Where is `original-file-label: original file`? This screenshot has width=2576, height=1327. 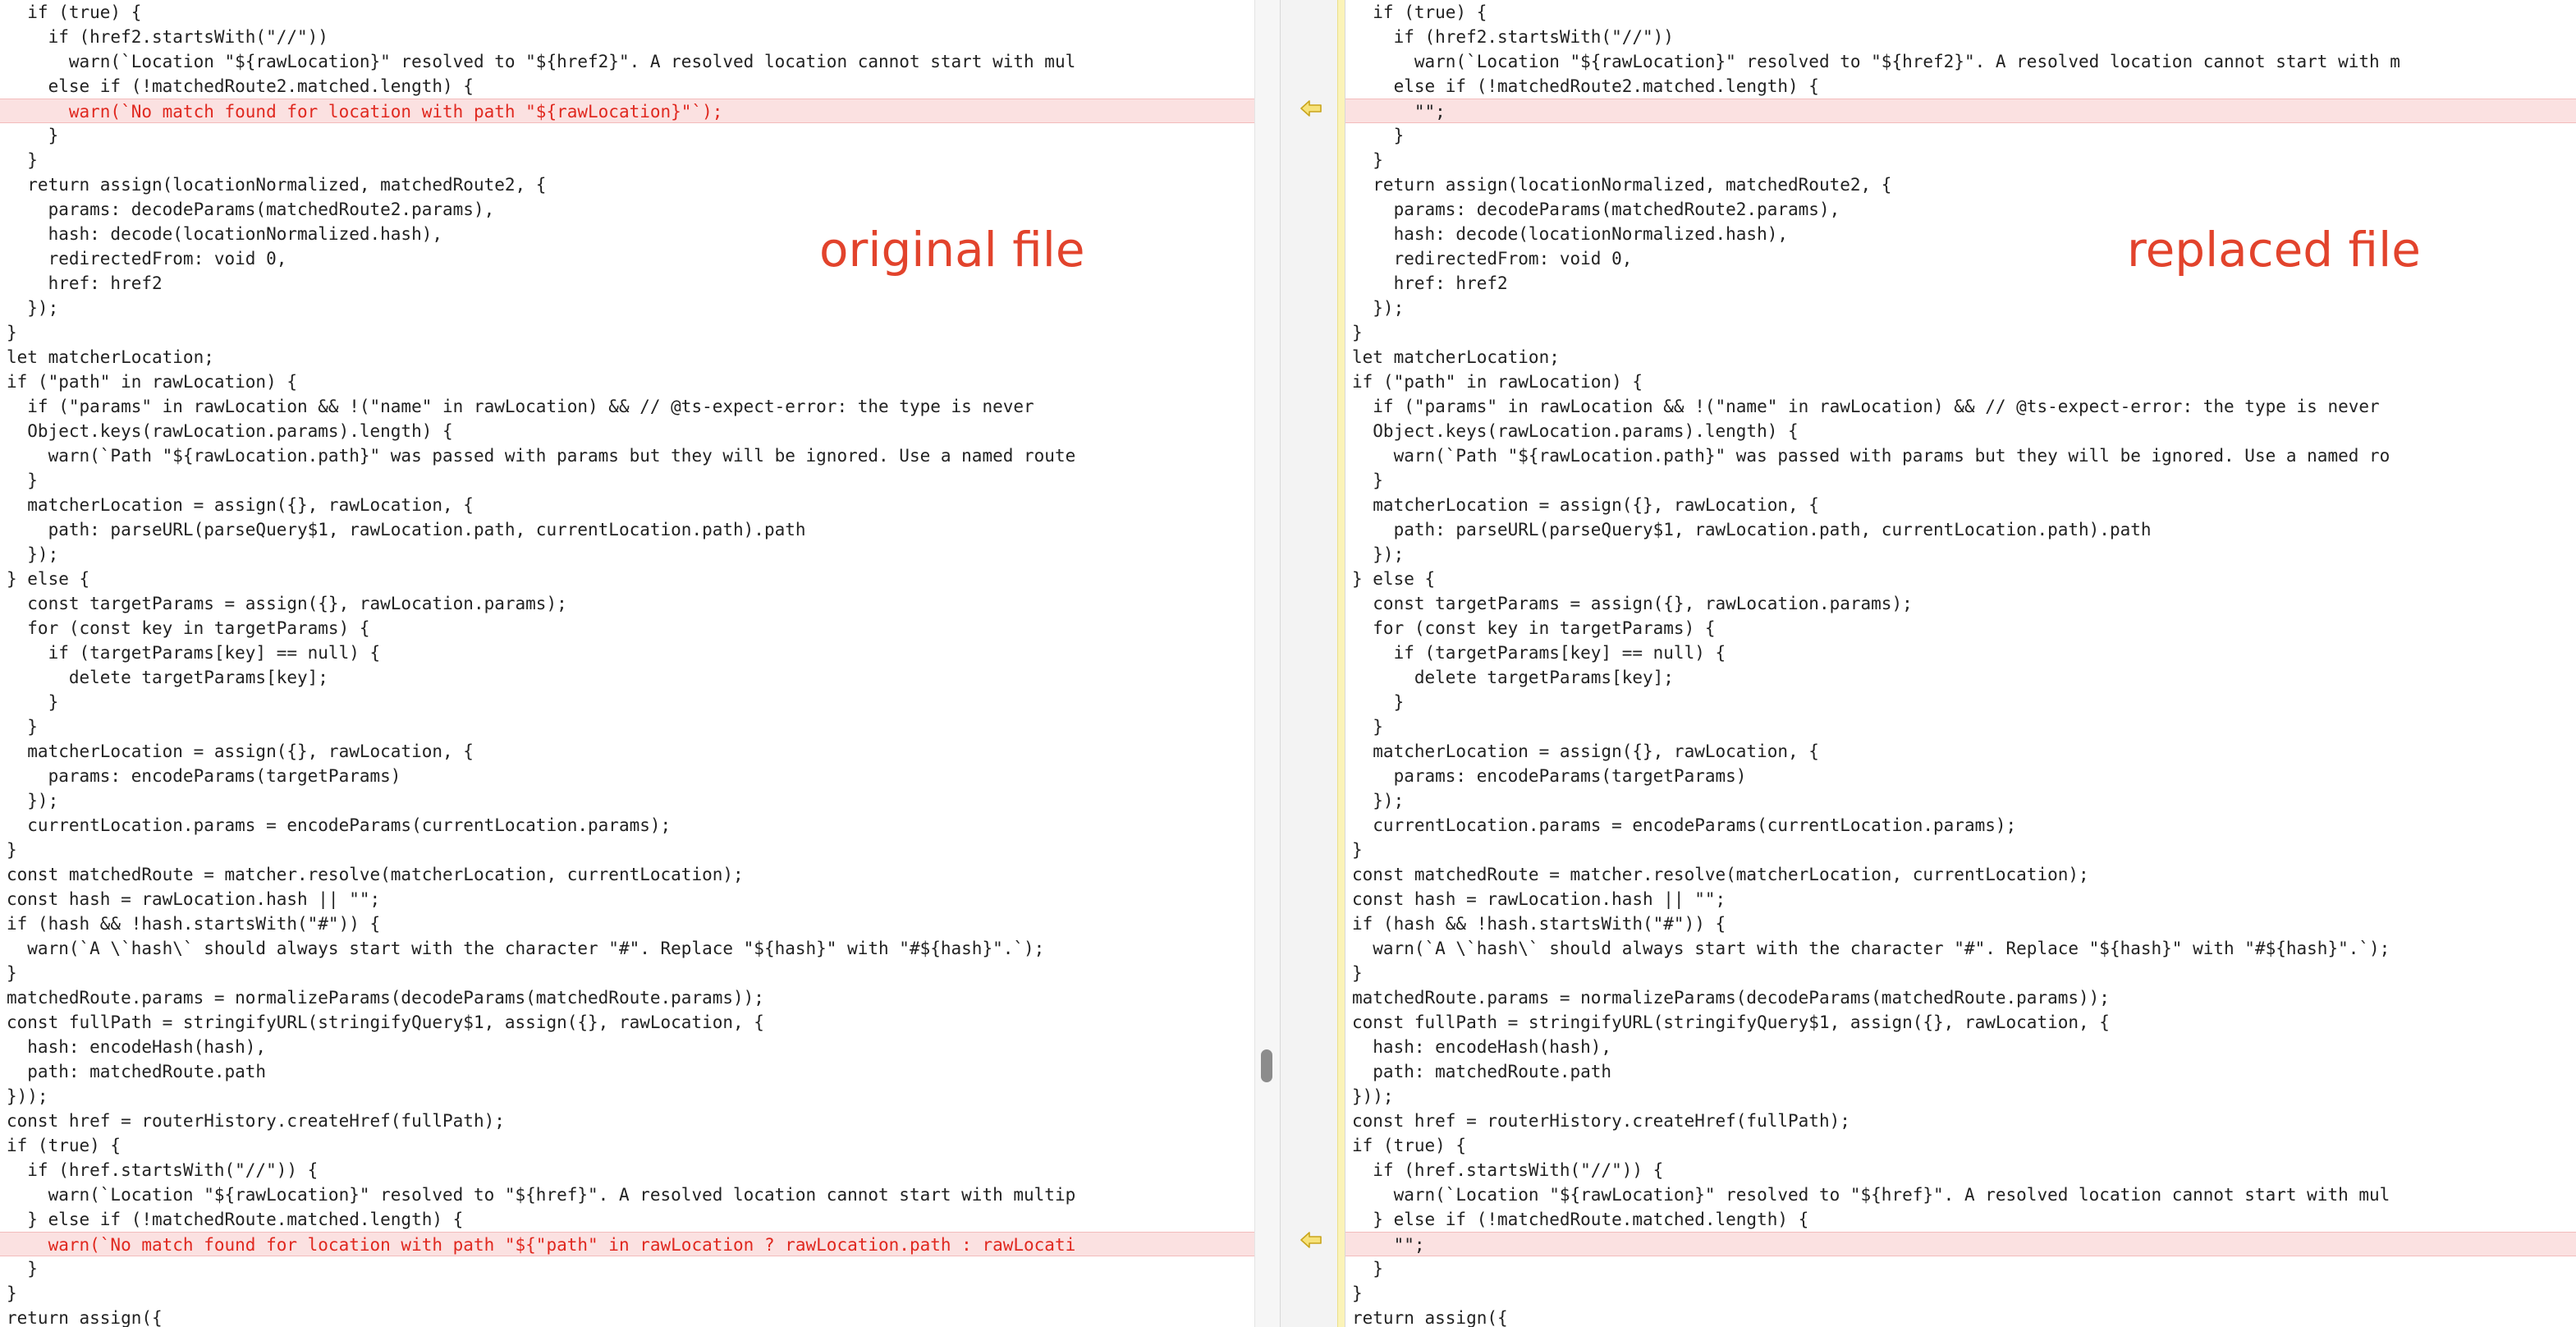
original-file-label: original file is located at coordinates (952, 250).